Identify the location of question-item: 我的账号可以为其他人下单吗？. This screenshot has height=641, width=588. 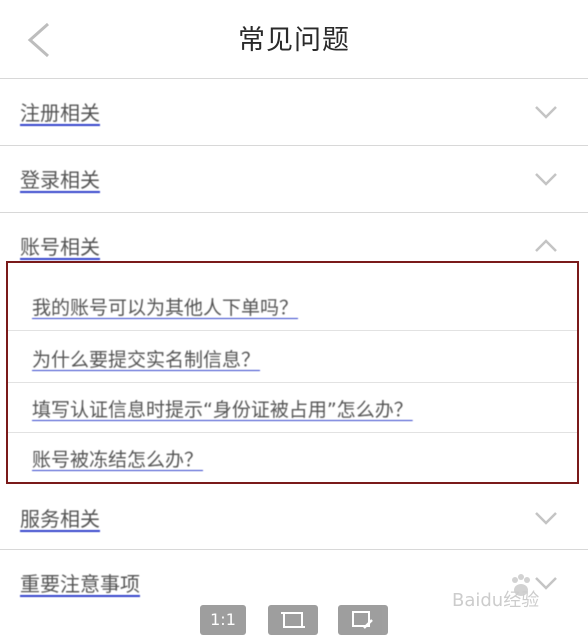
(292, 306).